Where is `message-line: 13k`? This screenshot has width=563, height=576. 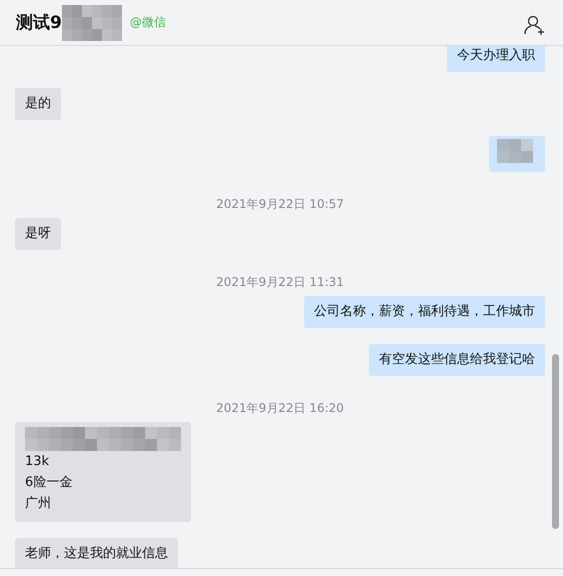 message-line: 13k is located at coordinates (37, 462).